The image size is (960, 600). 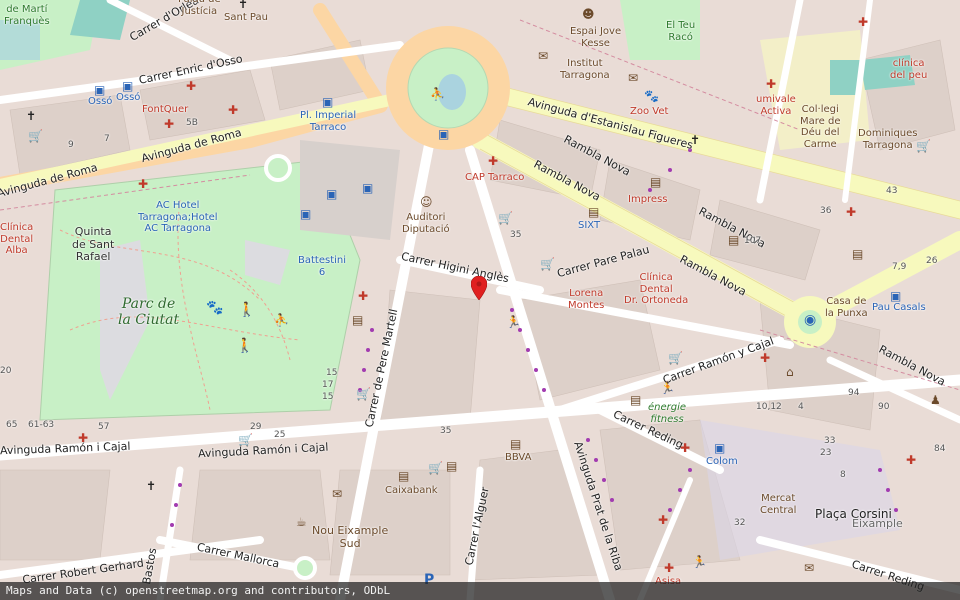 What do you see at coordinates (633, 78) in the screenshot?
I see `shop-icon: ✉` at bounding box center [633, 78].